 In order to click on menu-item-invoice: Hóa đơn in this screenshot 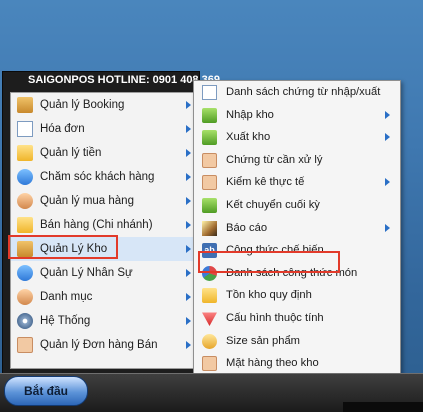, I will do `click(105, 129)`.